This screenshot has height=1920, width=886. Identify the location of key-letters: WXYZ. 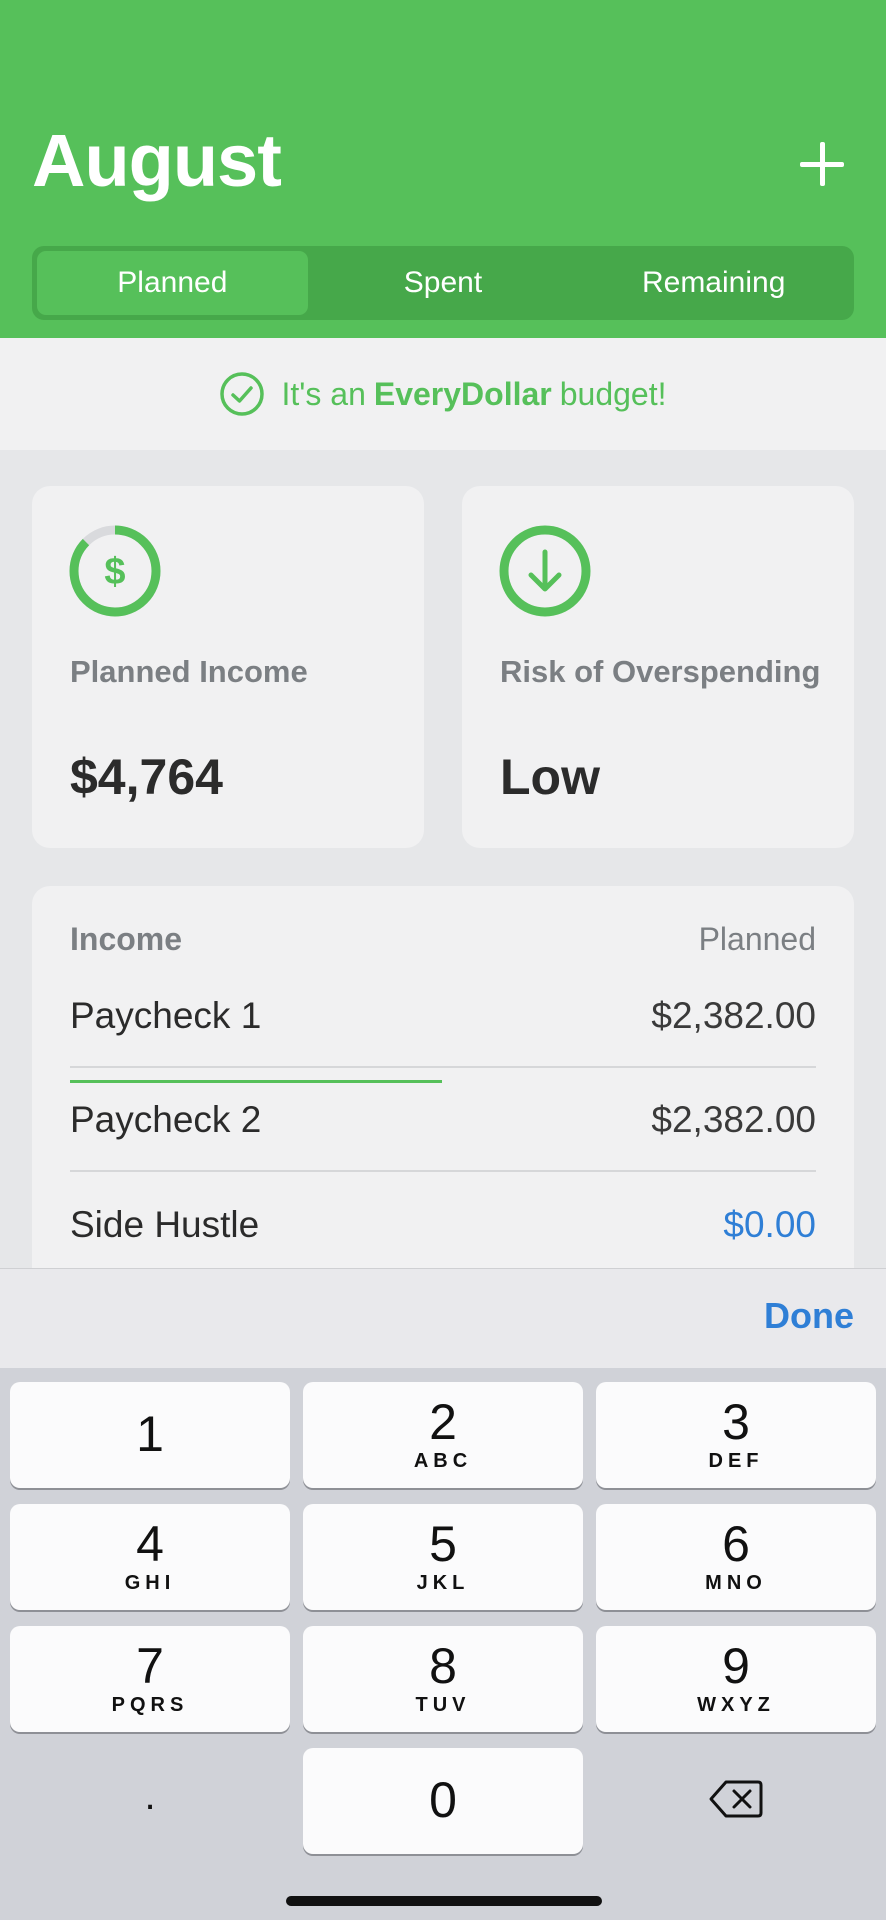
(736, 1705).